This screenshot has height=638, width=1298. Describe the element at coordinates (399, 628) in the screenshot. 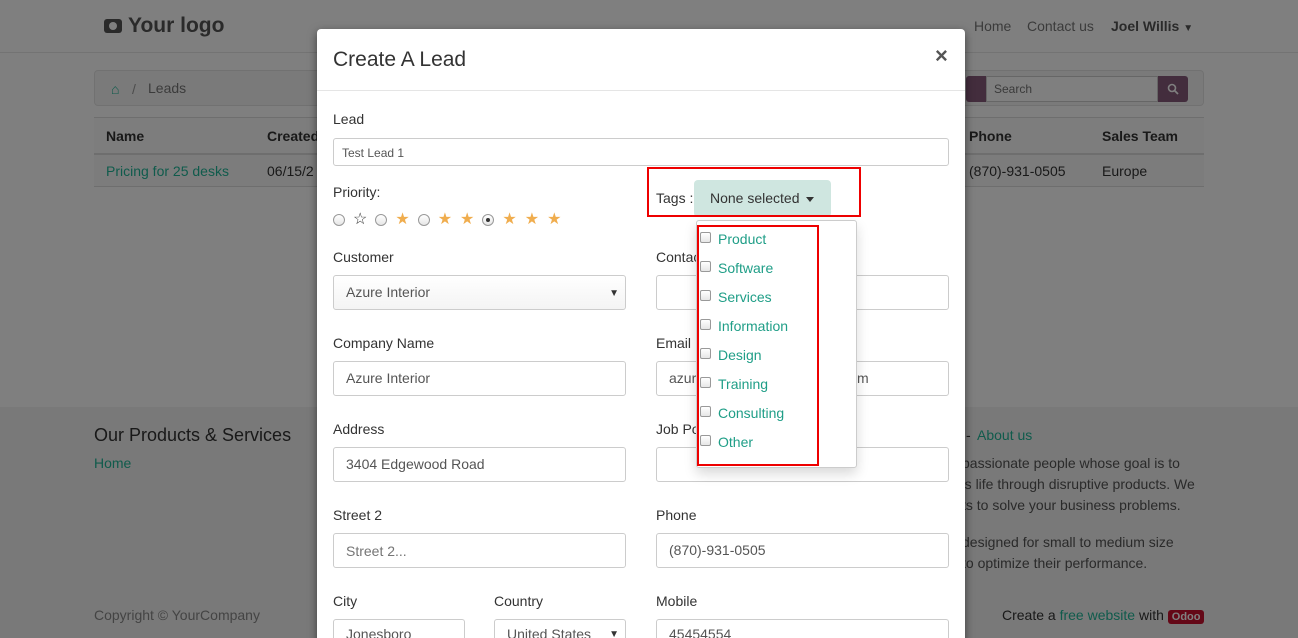

I see `city-input: Jonesboro` at that location.